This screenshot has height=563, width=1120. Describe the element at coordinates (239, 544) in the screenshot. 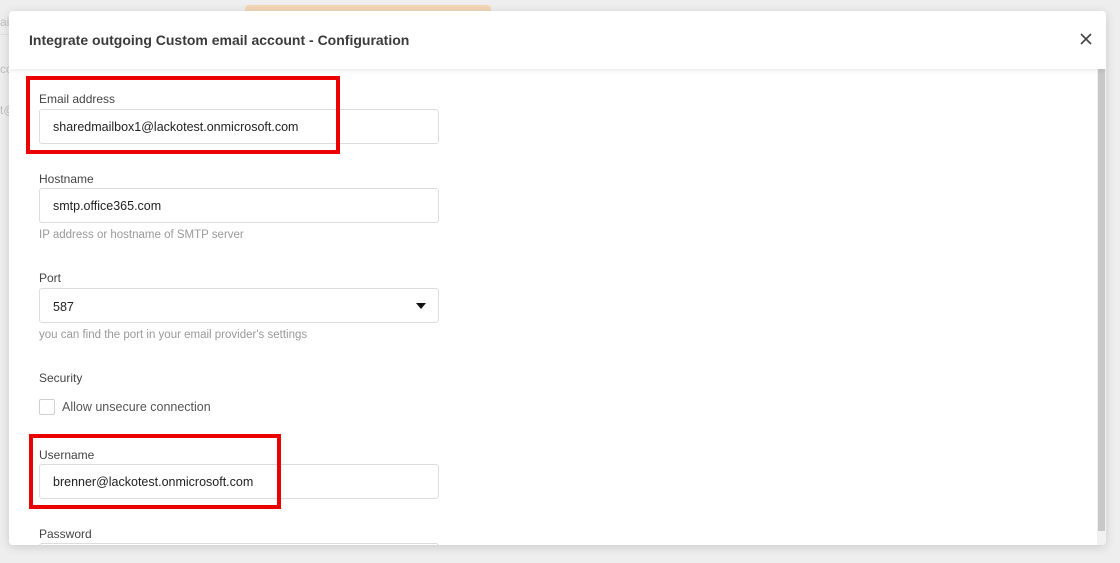

I see `password-field` at that location.